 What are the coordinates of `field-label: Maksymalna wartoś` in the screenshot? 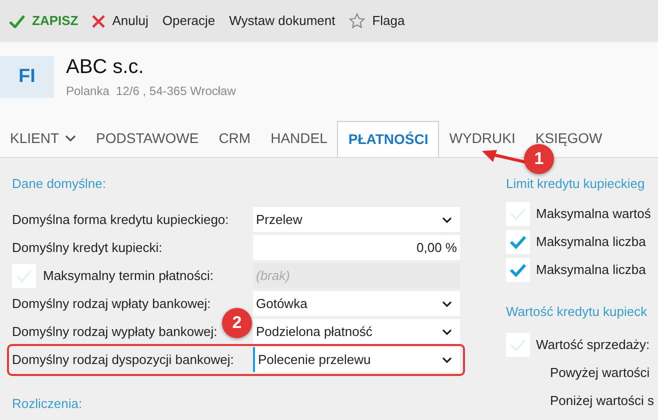 It's located at (593, 213).